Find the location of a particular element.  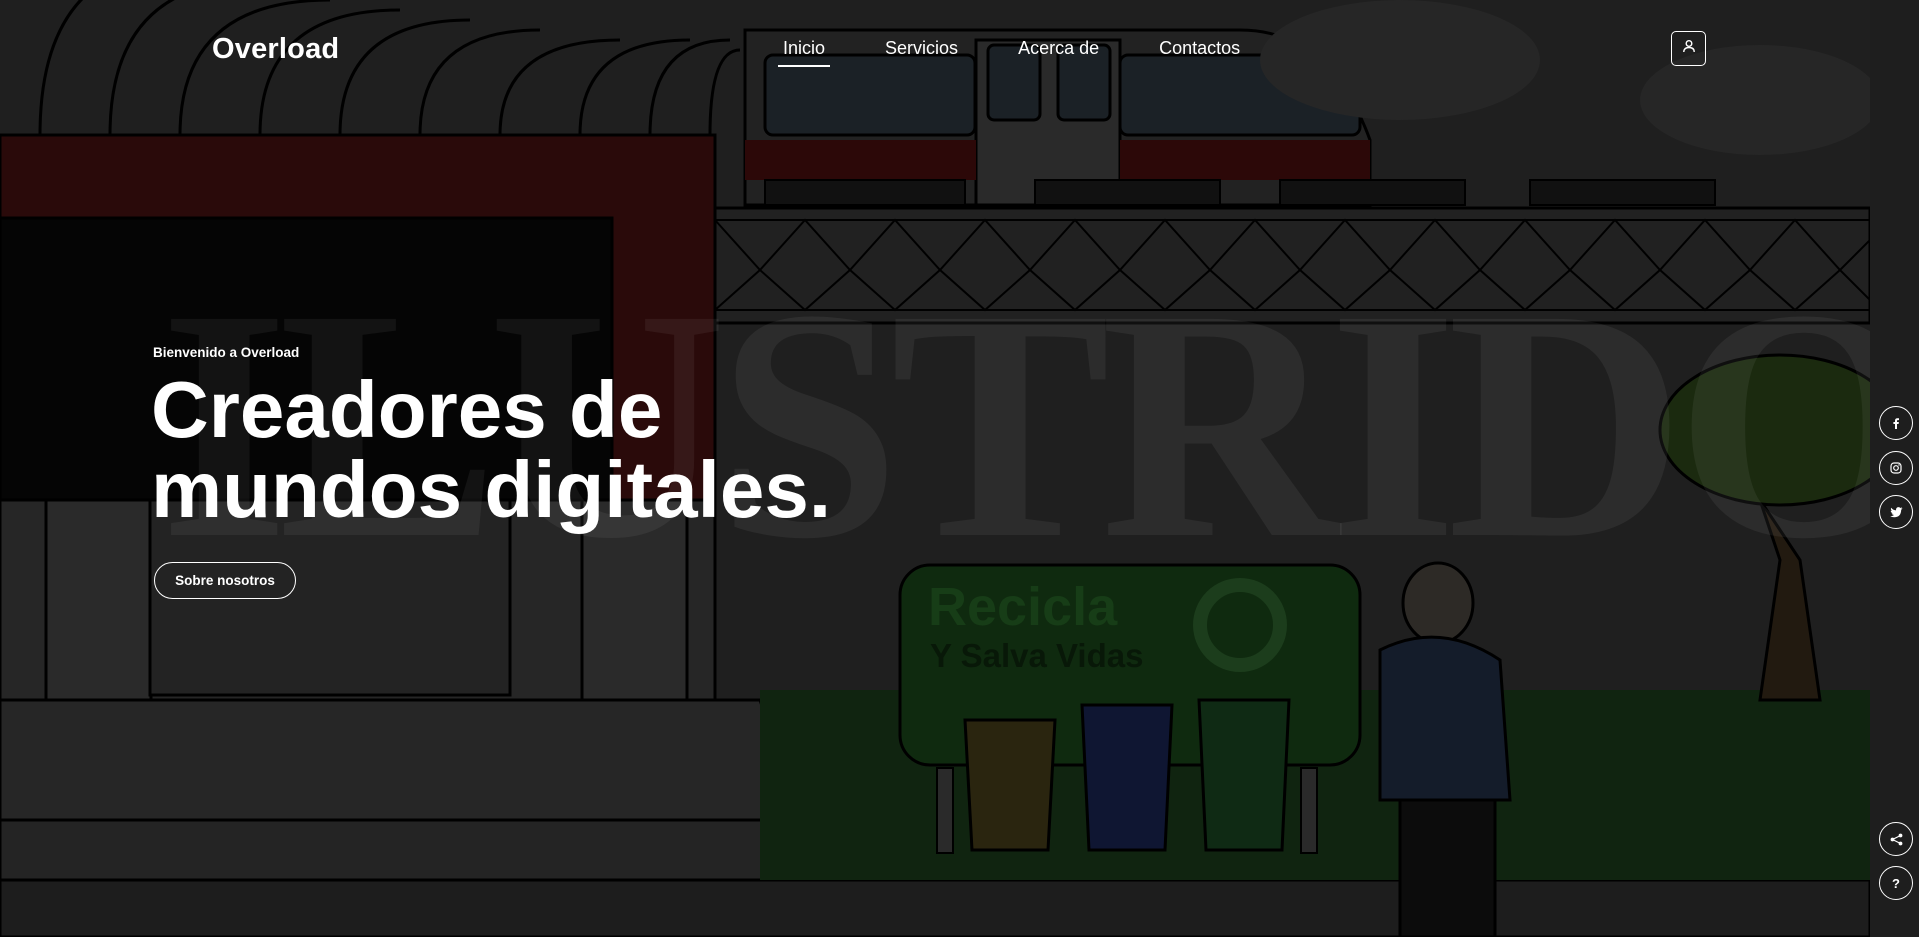

welcome-text: Bienvenido a Overload is located at coordinates (226, 352).